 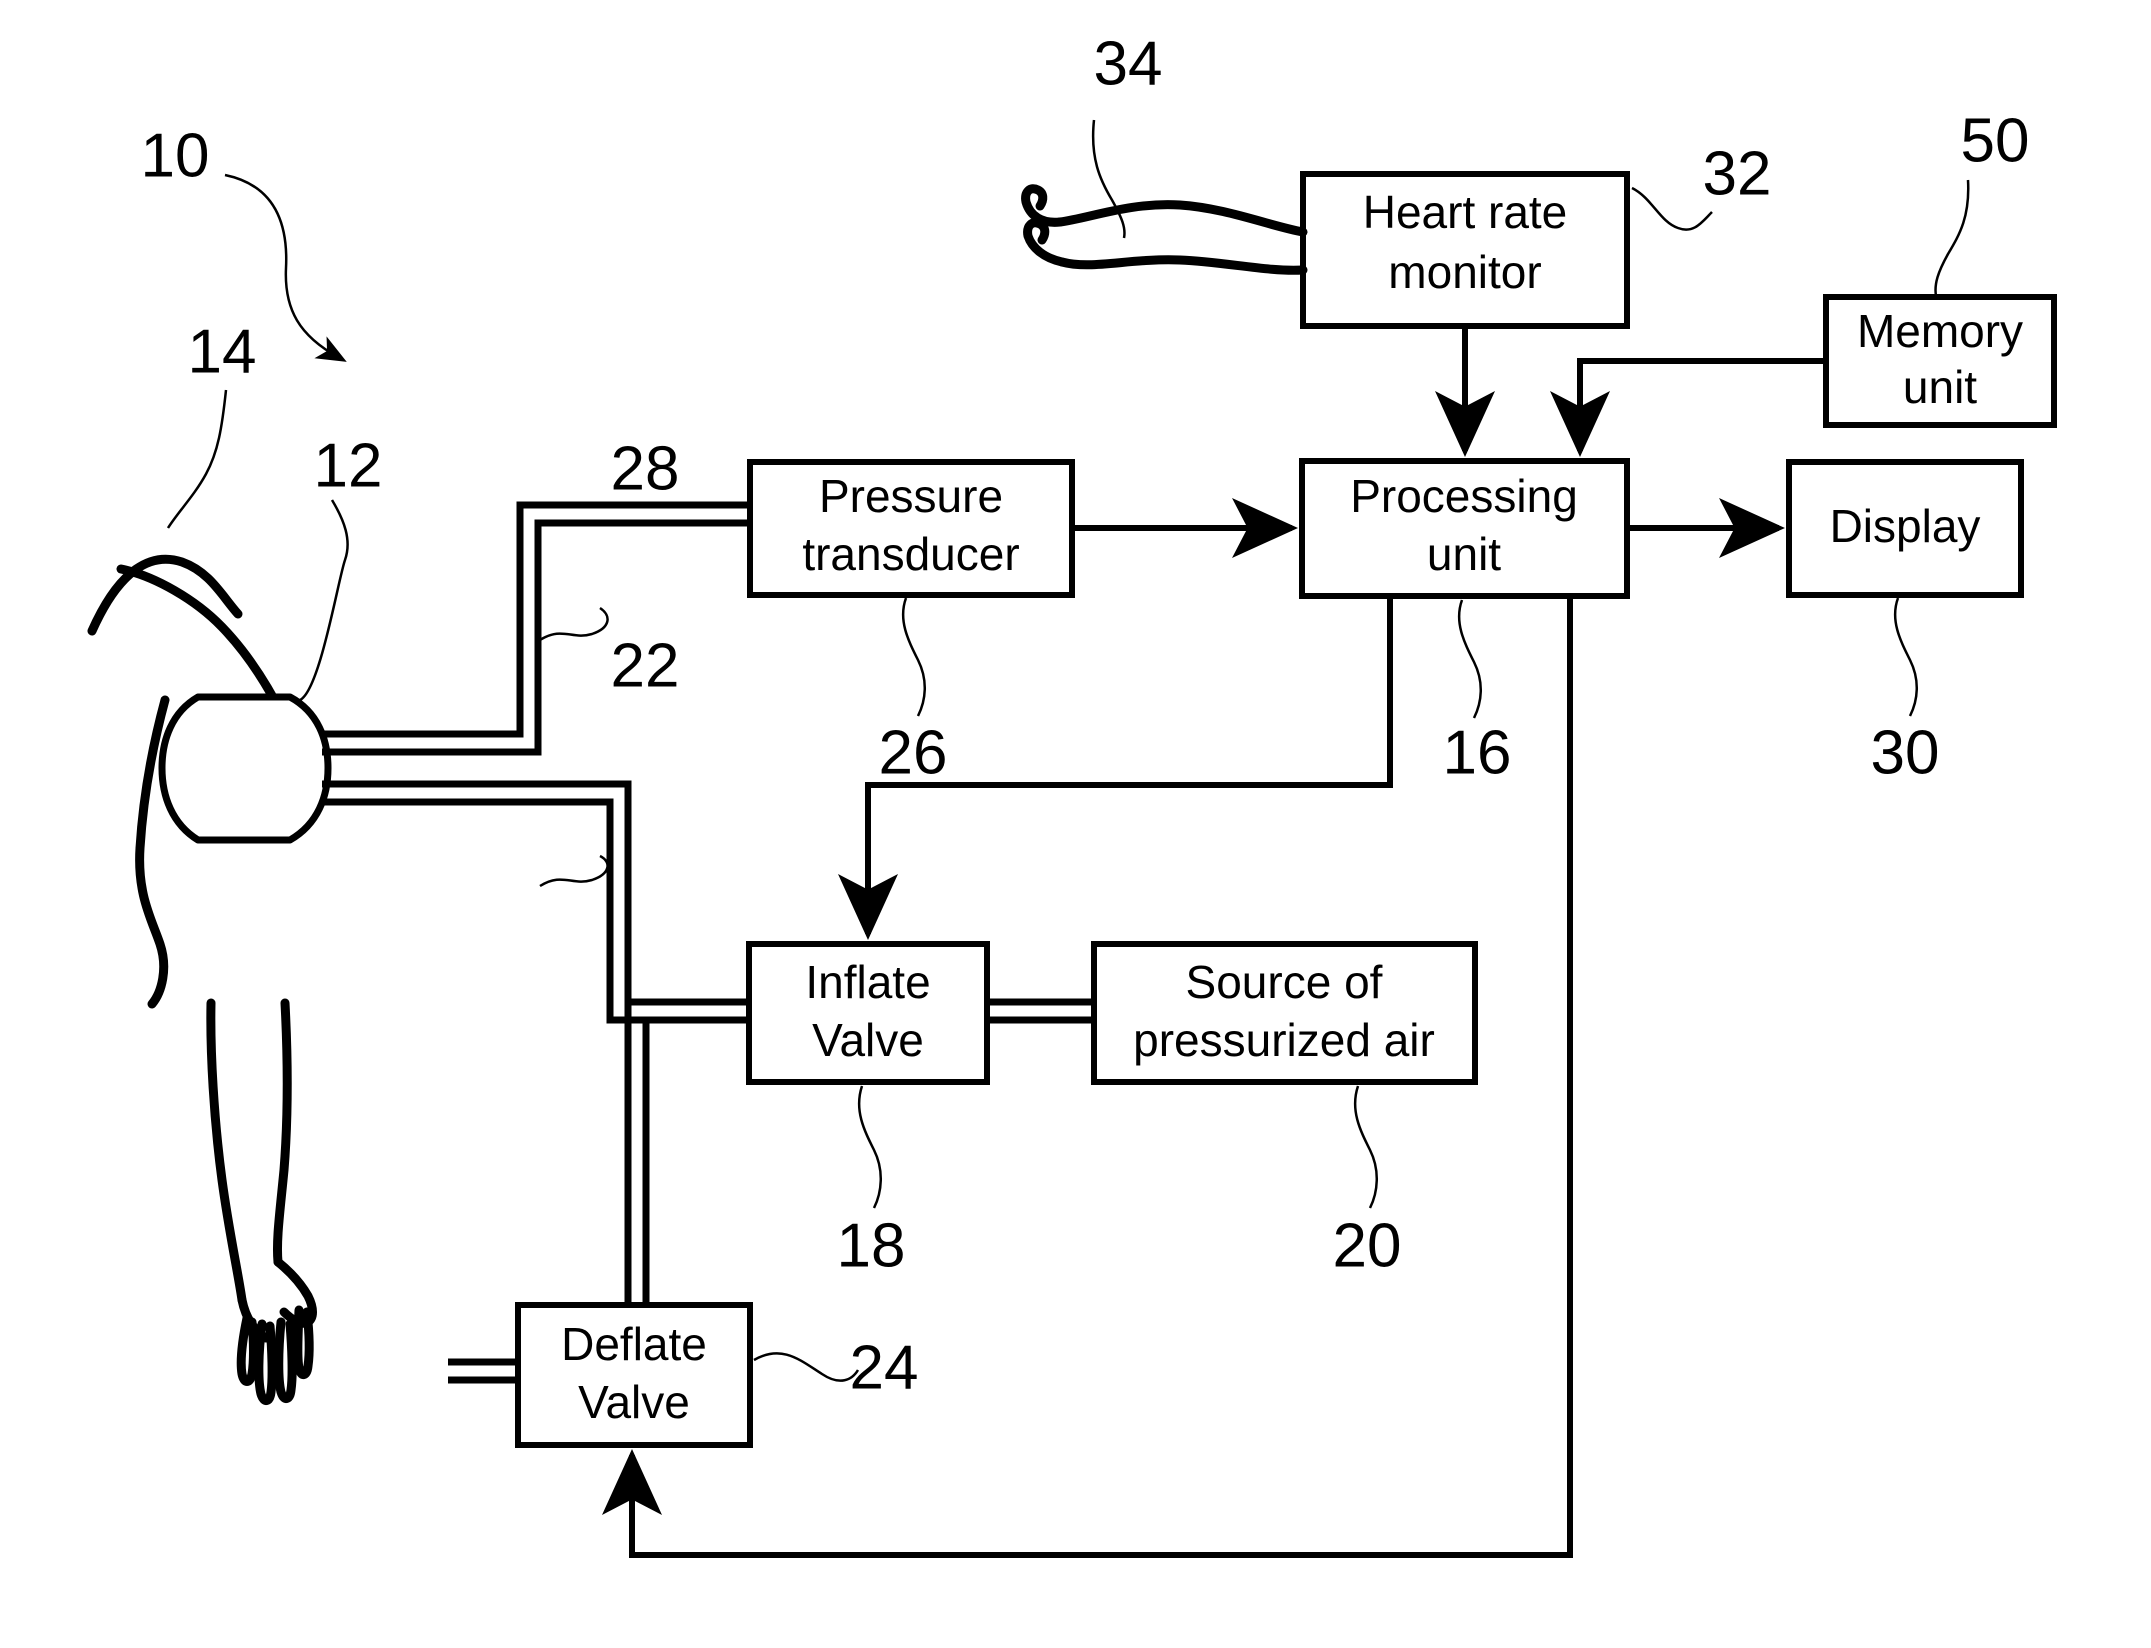 I want to click on heart-rate-leads-ref-lead, so click(x=1108, y=179).